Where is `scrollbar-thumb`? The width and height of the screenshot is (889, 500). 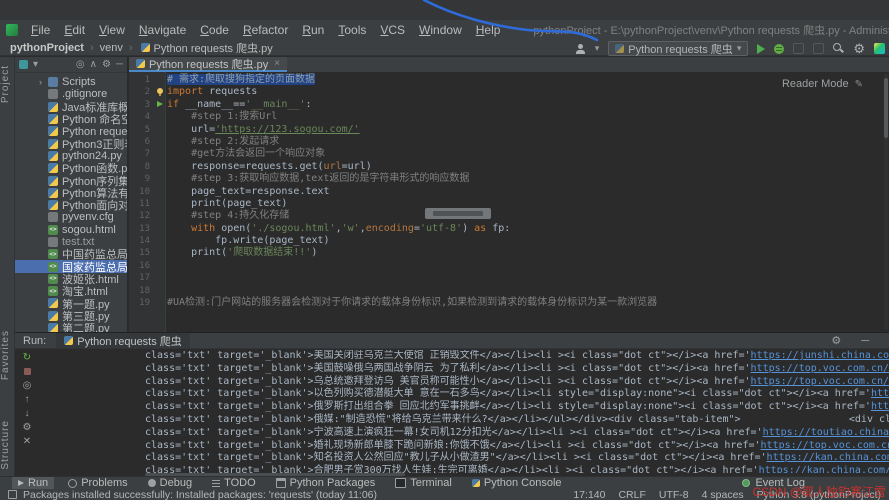
scrollbar-thumb is located at coordinates (886, 108).